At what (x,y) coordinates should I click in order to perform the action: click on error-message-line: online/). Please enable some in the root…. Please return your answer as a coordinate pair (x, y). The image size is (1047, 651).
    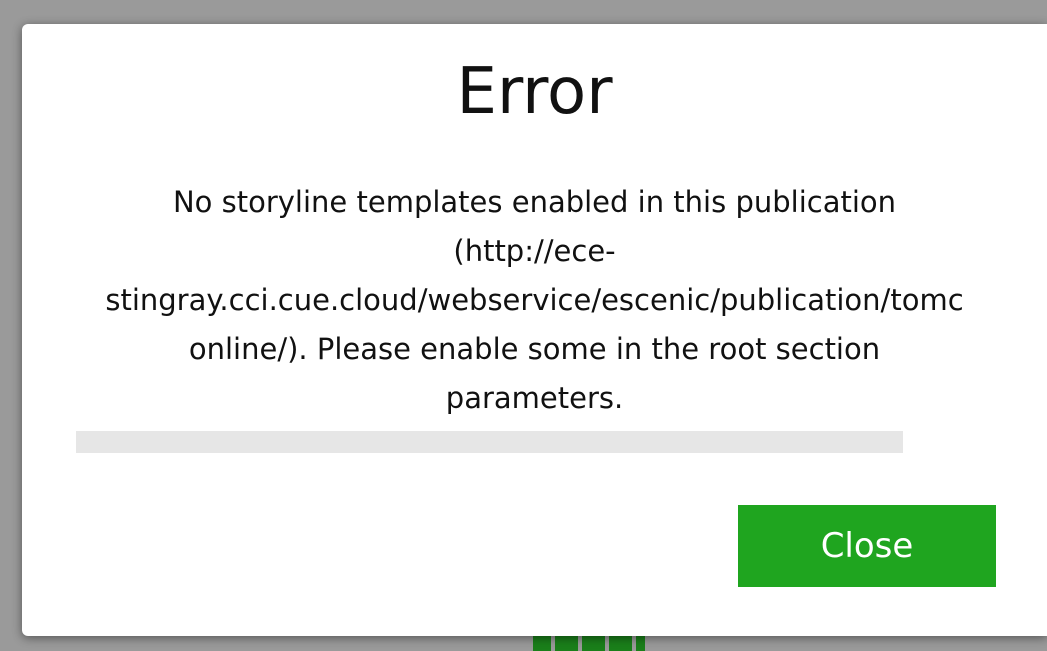
    Looking at the image, I should click on (534, 349).